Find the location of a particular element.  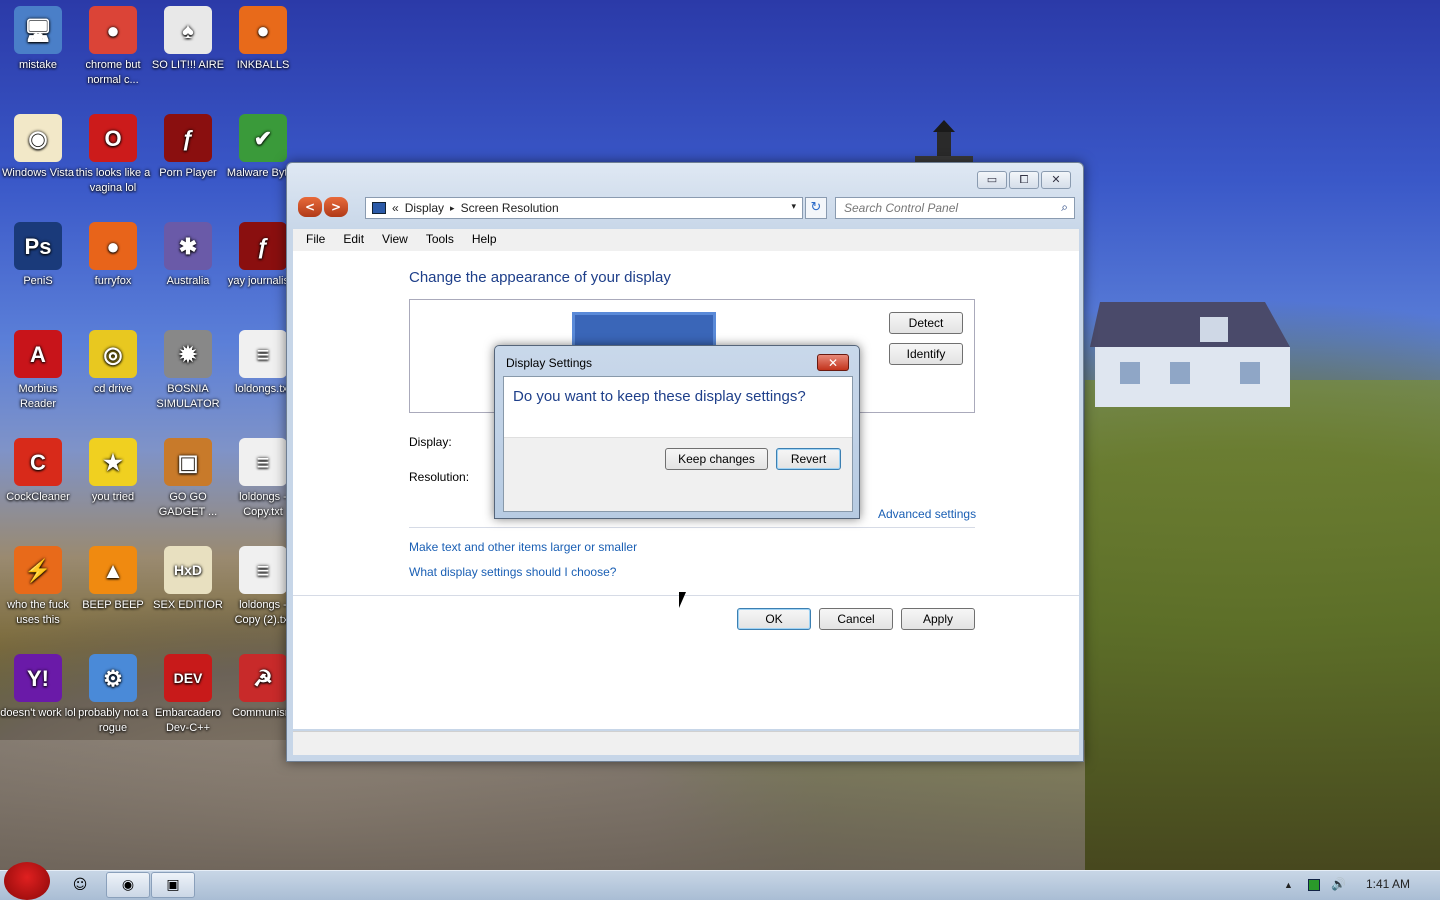

mouse-cursor-icon is located at coordinates (686, 600).